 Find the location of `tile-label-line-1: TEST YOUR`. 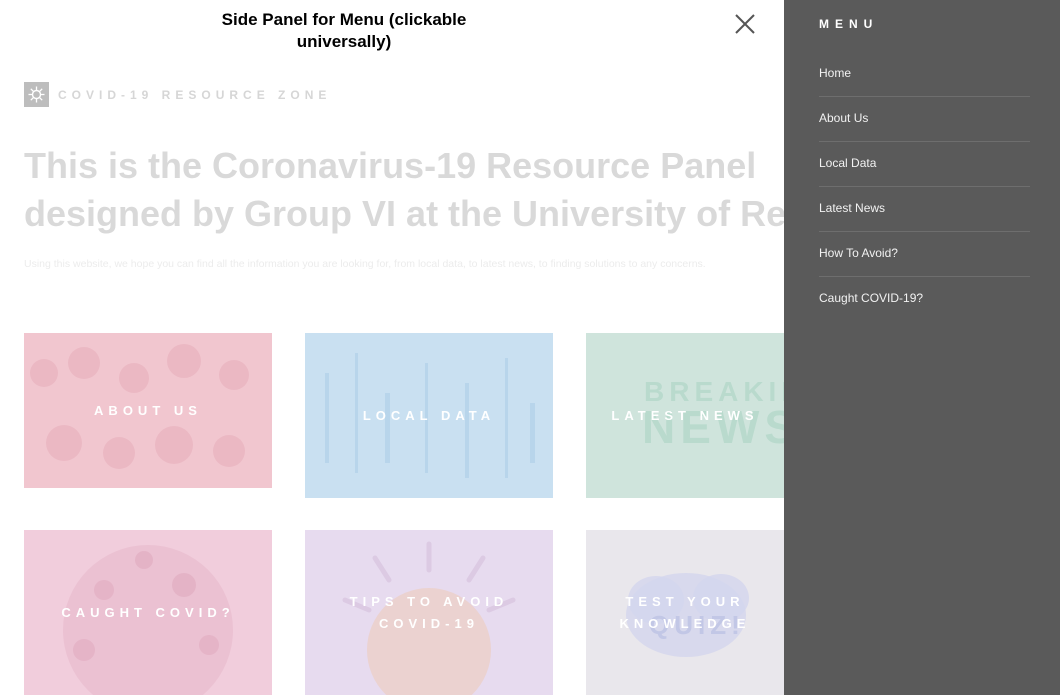

tile-label-line-1: TEST YOUR is located at coordinates (685, 601).